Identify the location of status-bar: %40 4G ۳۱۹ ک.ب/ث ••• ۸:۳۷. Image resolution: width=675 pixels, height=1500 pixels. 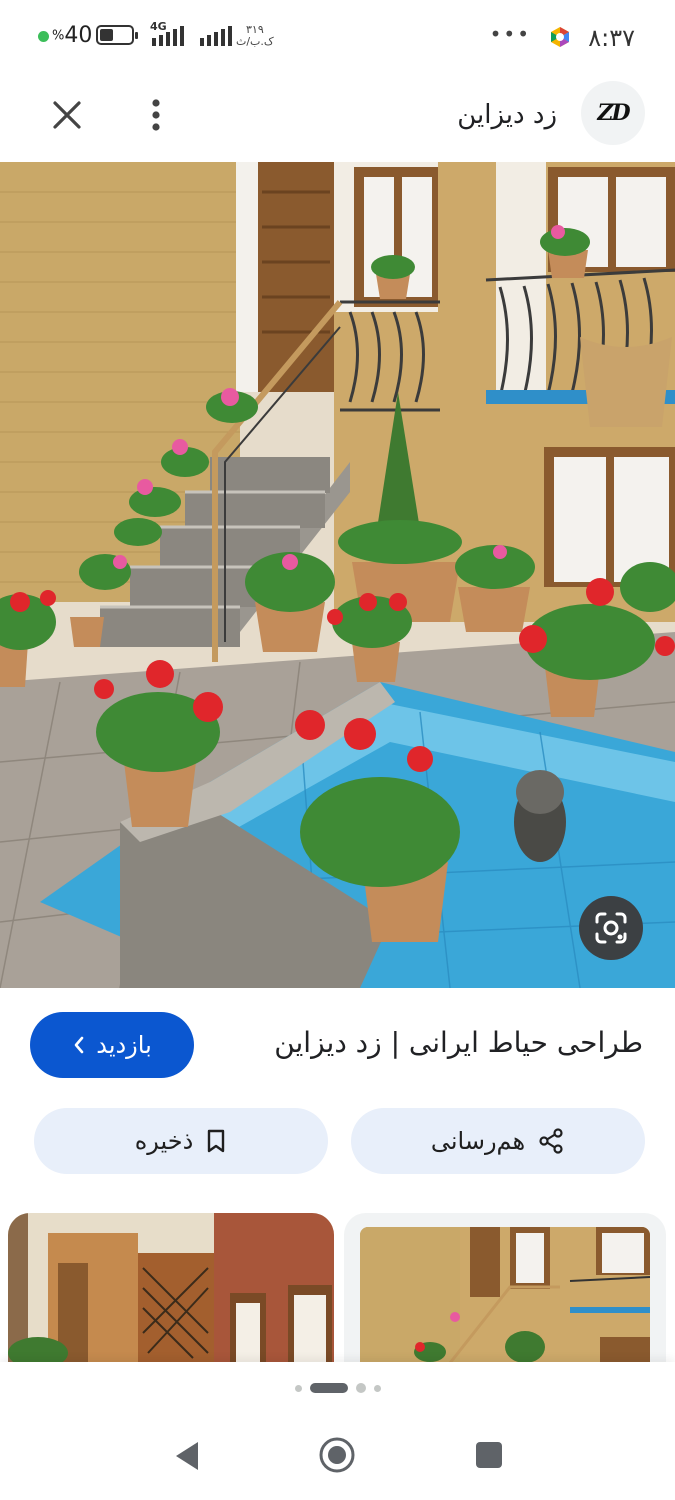
(337, 38).